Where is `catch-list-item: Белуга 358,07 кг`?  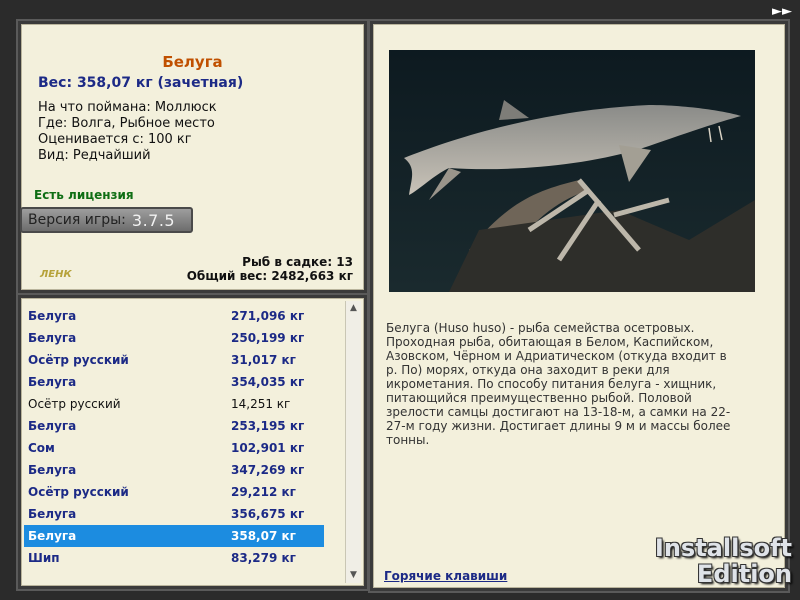 catch-list-item: Белуга 358,07 кг is located at coordinates (174, 536).